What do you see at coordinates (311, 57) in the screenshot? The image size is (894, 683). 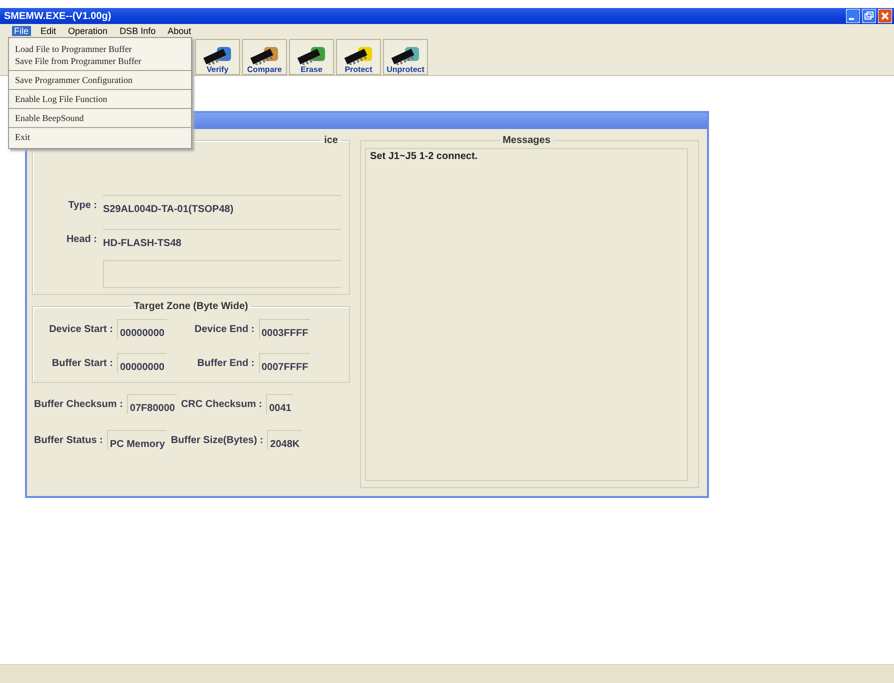 I see `toolbar-button: Erase` at bounding box center [311, 57].